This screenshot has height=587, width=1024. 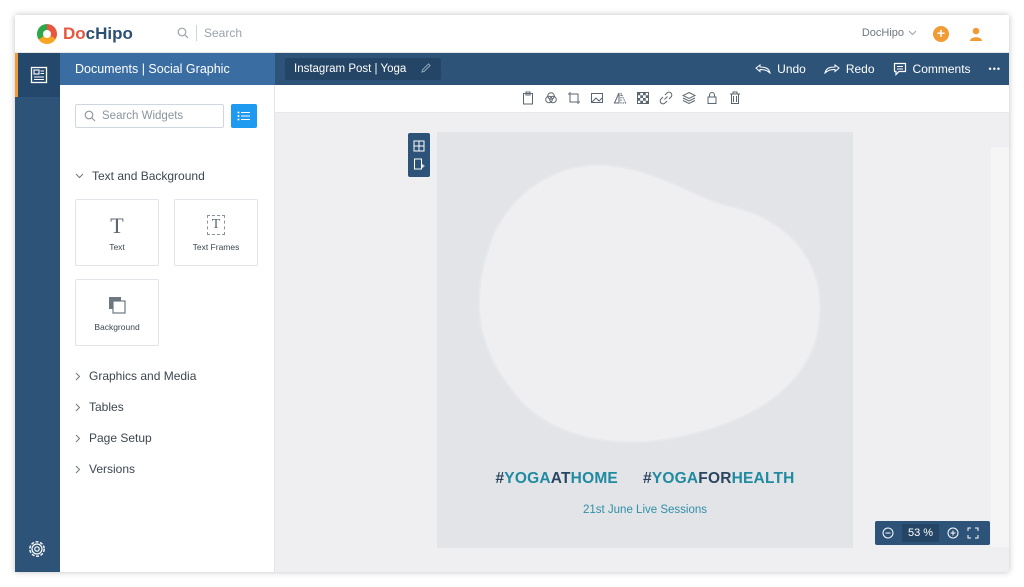 I want to click on element-toolbar, so click(x=642, y=99).